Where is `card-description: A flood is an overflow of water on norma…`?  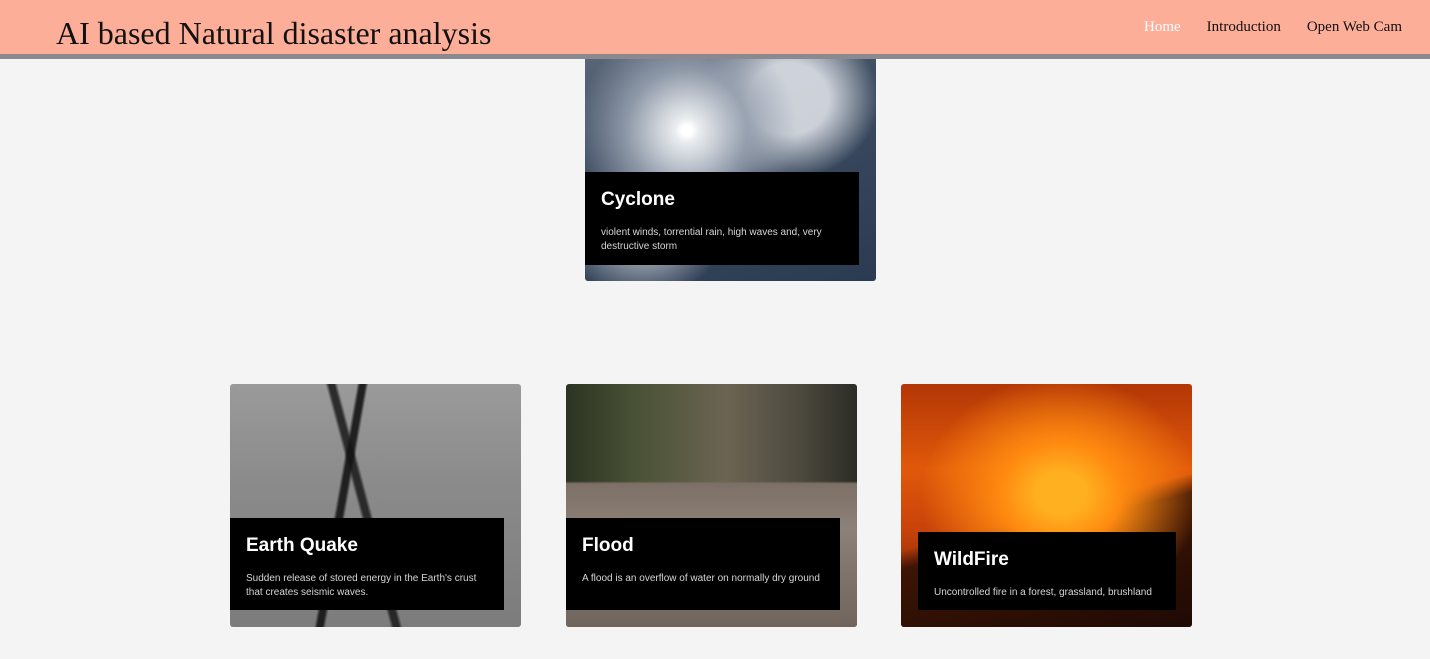
card-description: A flood is an overflow of water on norma… is located at coordinates (701, 578).